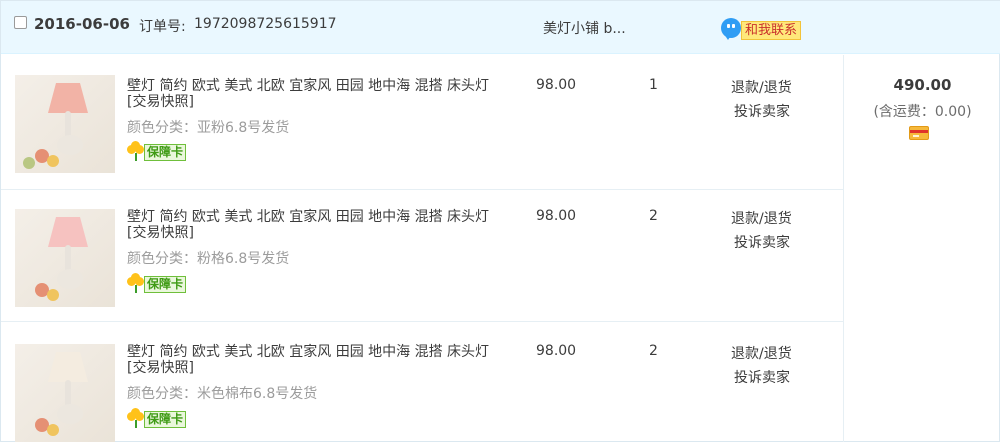  Describe the element at coordinates (653, 85) in the screenshot. I see `item-quantity: 1` at that location.